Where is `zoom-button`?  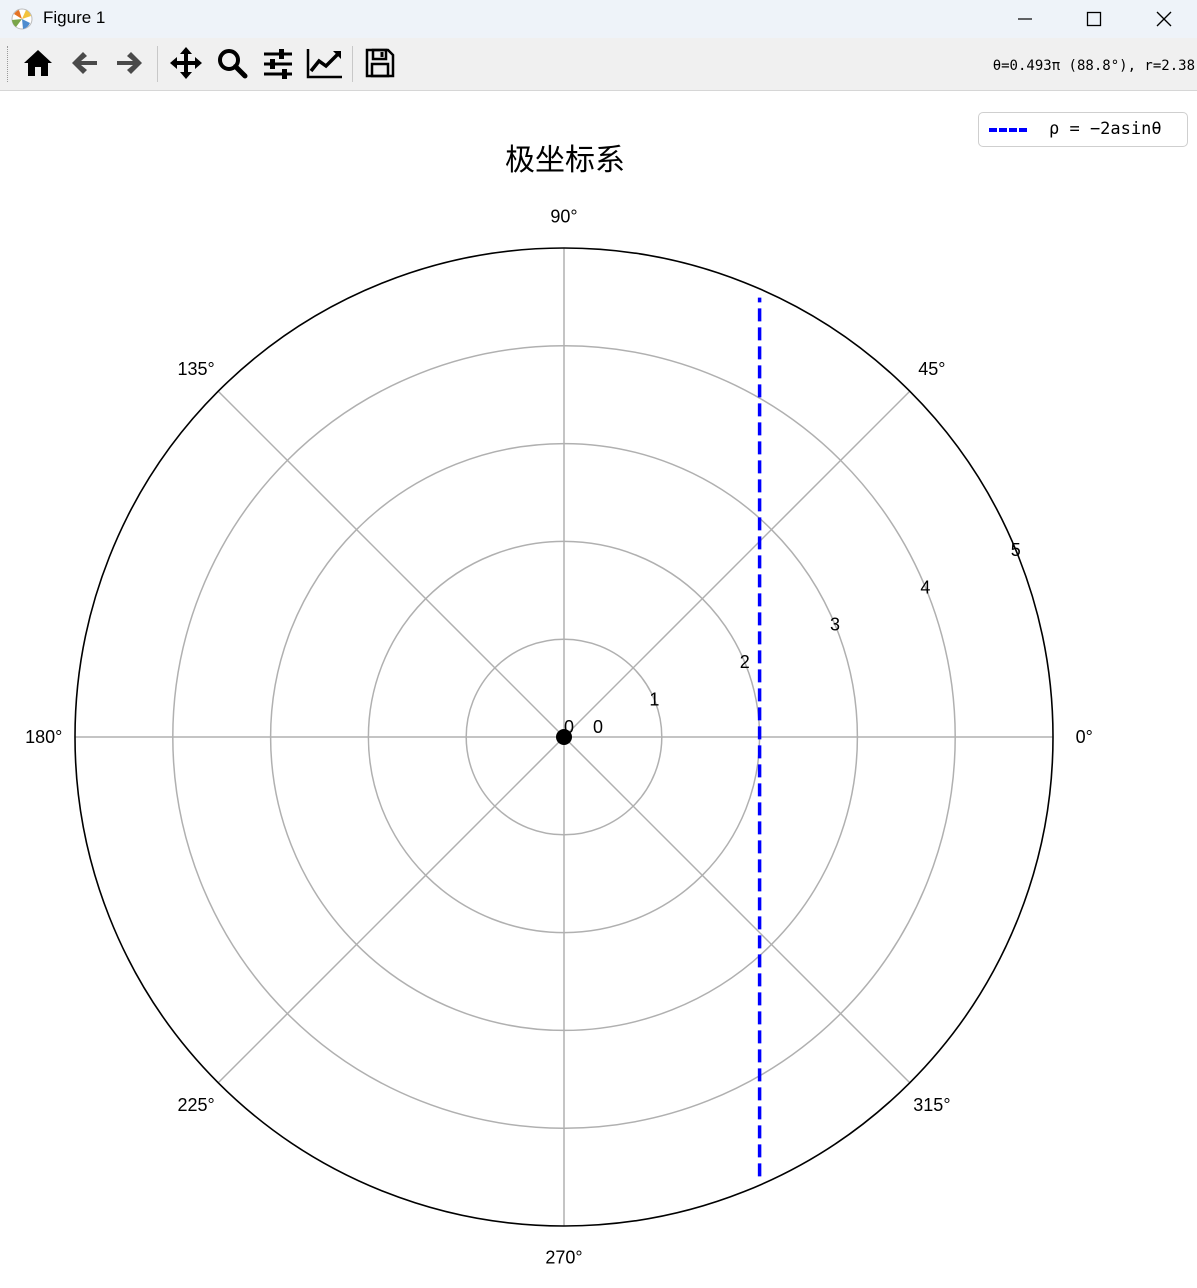
zoom-button is located at coordinates (232, 63).